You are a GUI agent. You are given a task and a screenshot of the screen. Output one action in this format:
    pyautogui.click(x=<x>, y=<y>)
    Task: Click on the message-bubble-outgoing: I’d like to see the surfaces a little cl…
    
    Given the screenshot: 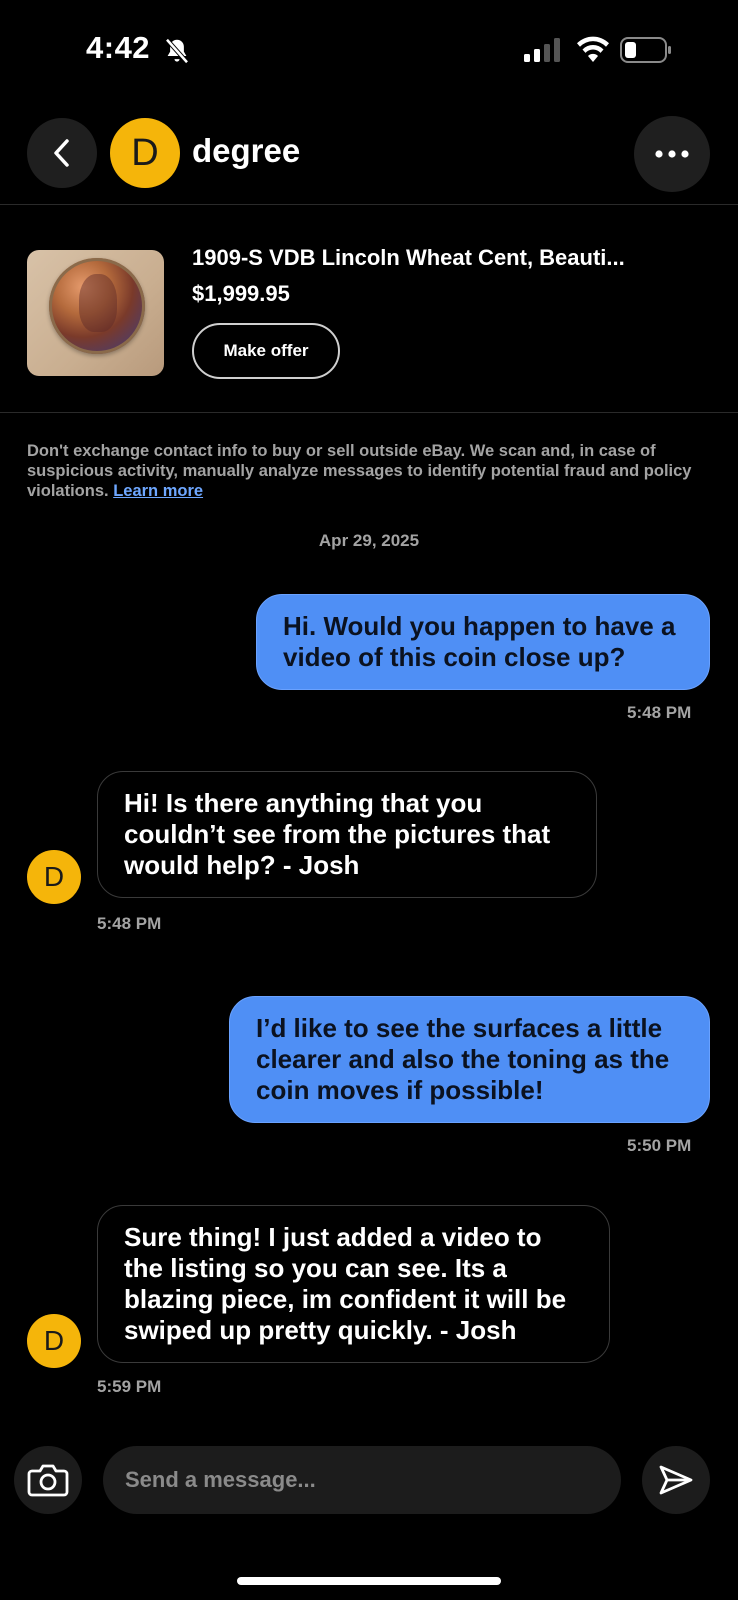 What is the action you would take?
    pyautogui.click(x=469, y=1059)
    